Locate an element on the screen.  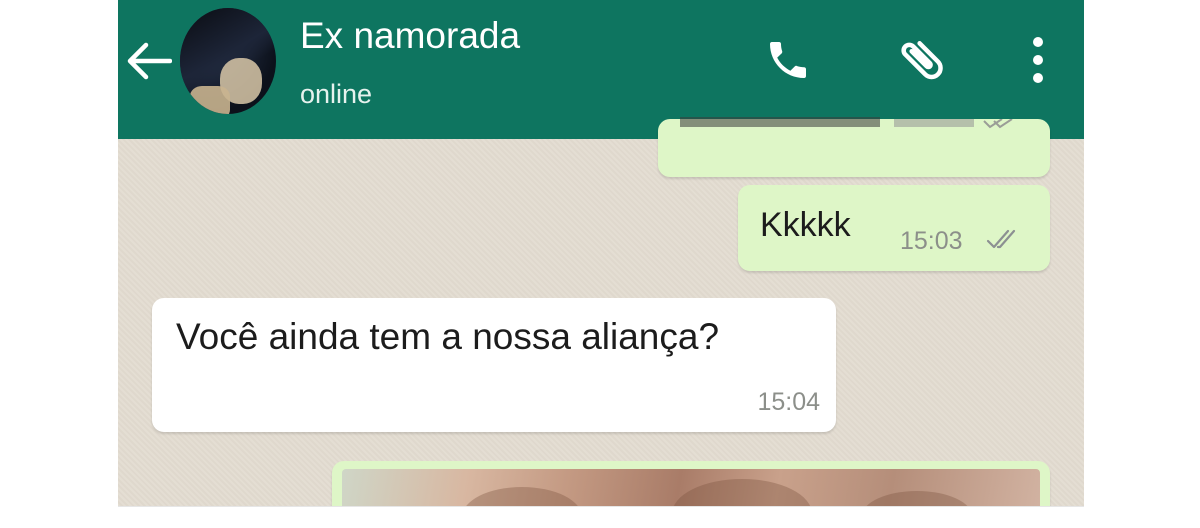
call-button is located at coordinates (788, 60).